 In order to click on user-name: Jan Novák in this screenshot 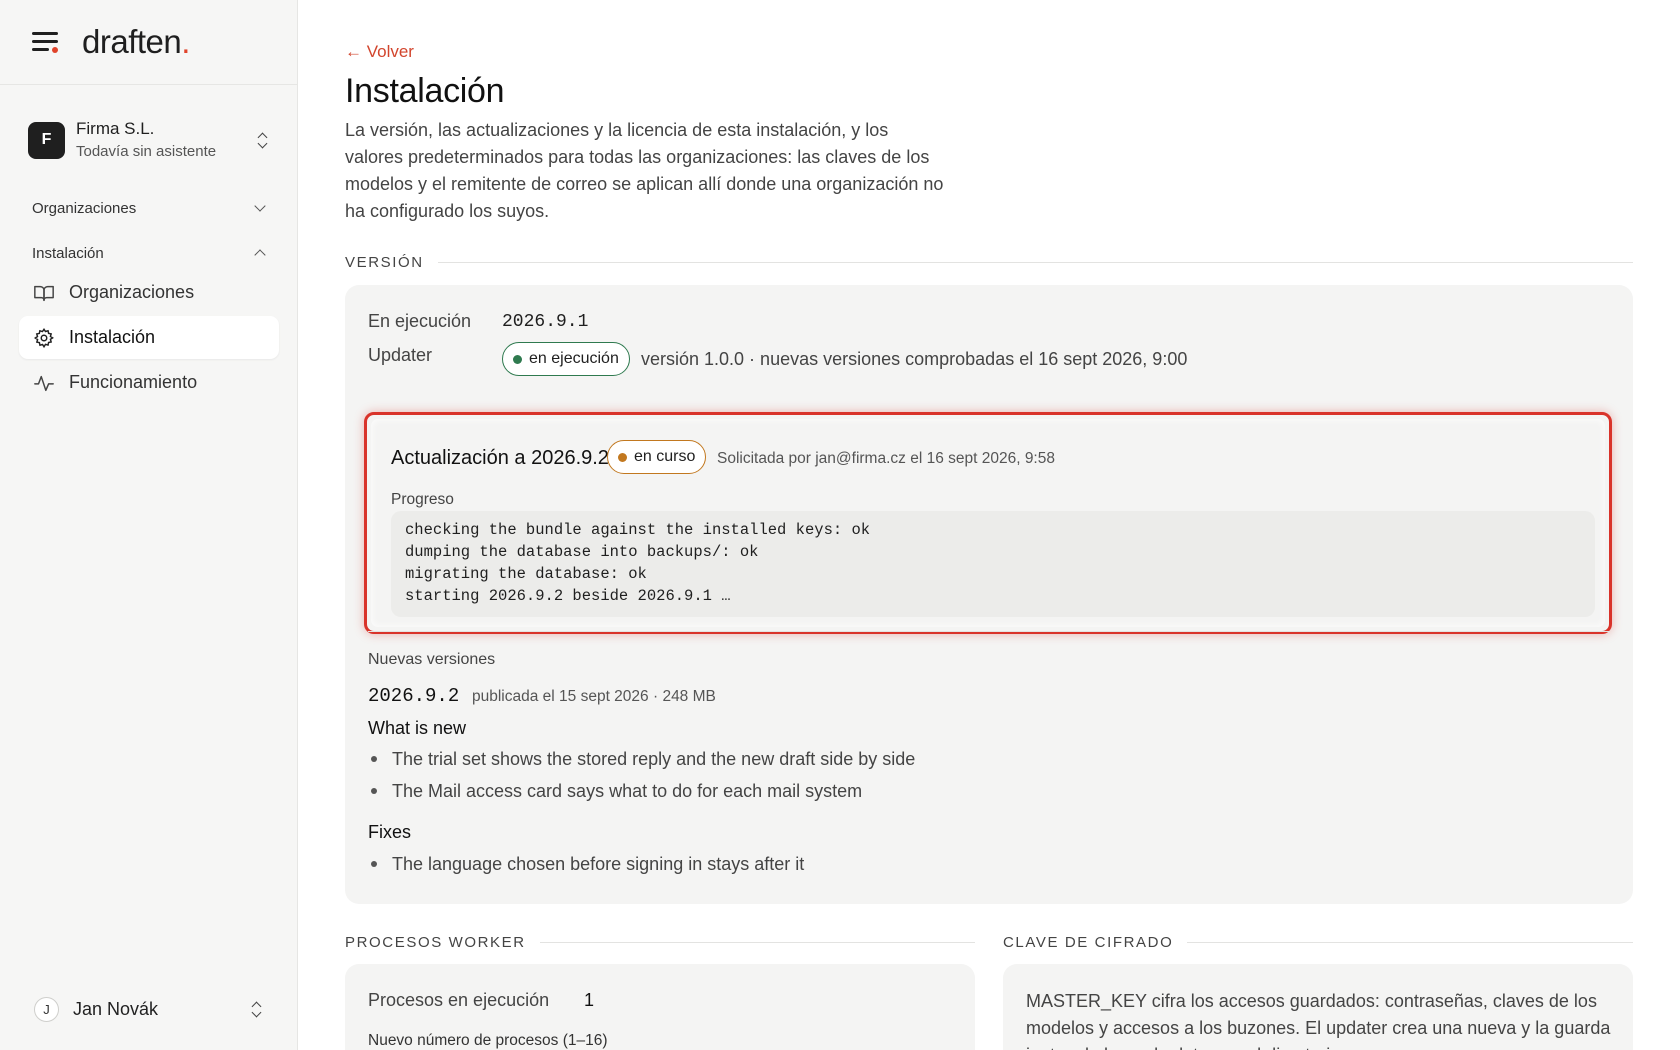, I will do `click(116, 1008)`.